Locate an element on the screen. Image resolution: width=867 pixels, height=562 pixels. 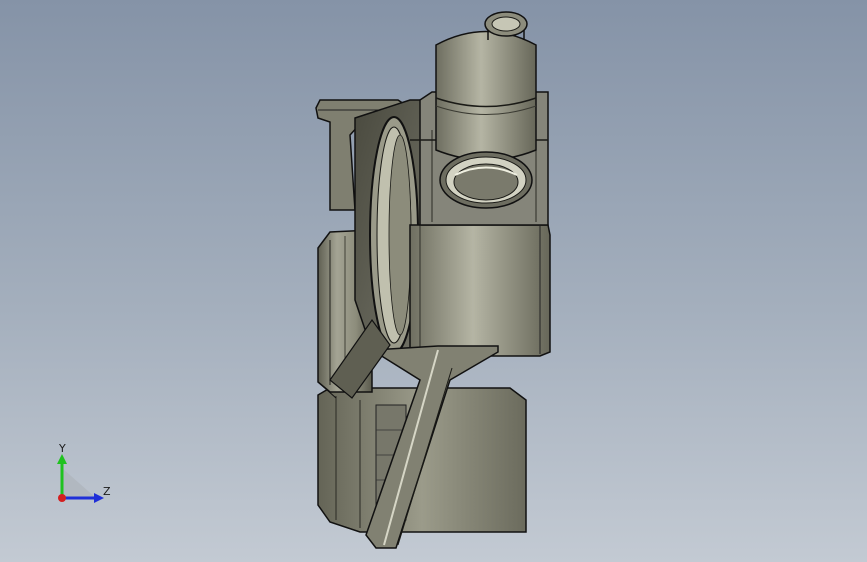
view-triad: Y Z is located at coordinates (83, 475).